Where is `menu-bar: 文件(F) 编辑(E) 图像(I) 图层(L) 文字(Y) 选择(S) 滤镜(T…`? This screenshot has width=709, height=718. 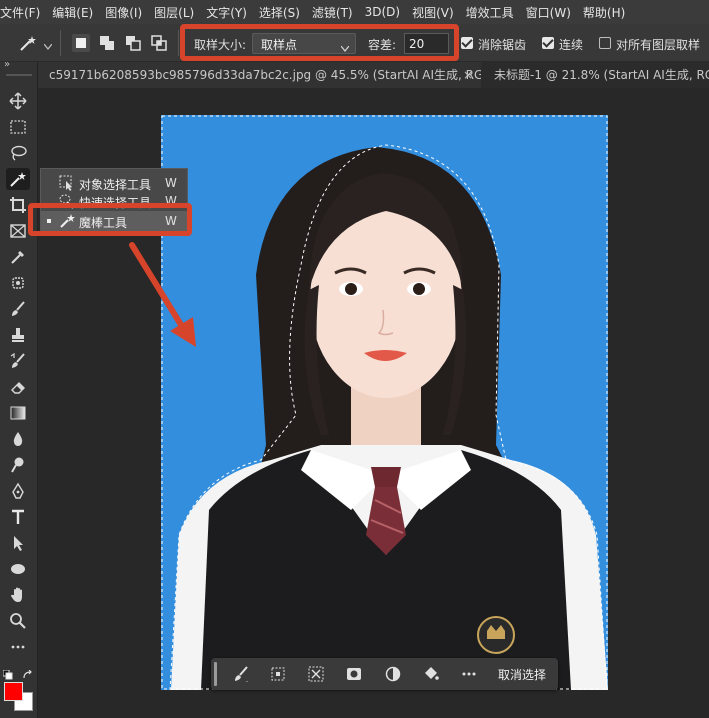 menu-bar: 文件(F) 编辑(E) 图像(I) 图层(L) 文字(Y) 选择(S) 滤镜(T… is located at coordinates (354, 12).